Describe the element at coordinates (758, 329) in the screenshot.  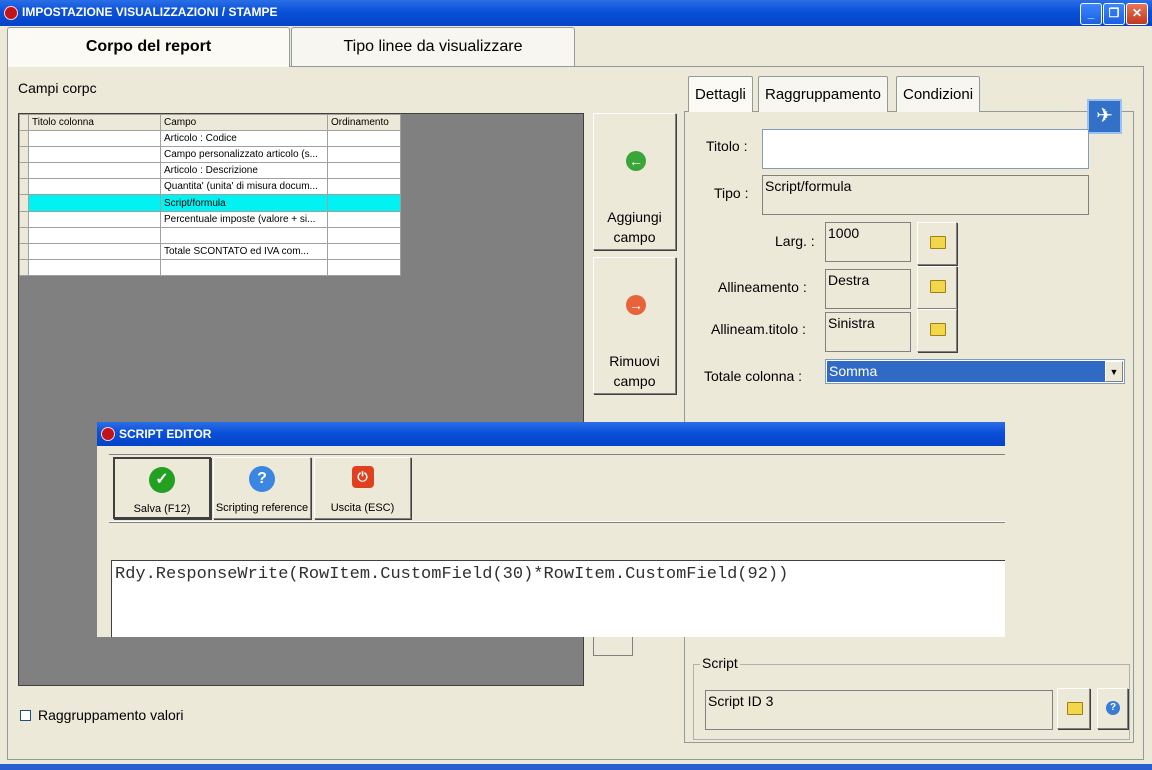
I see `allineam-titolo-label: Allineam.titolo :` at that location.